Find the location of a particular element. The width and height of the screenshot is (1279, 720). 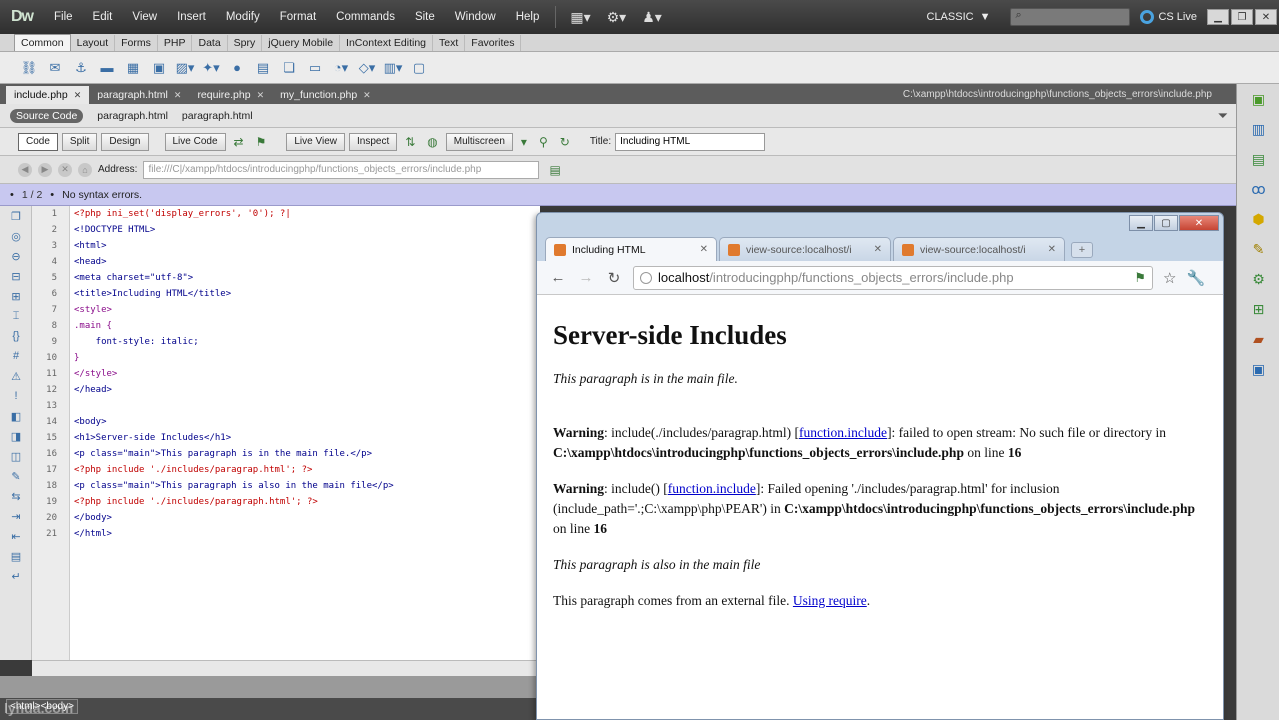

menu-file: File is located at coordinates (63, 17).